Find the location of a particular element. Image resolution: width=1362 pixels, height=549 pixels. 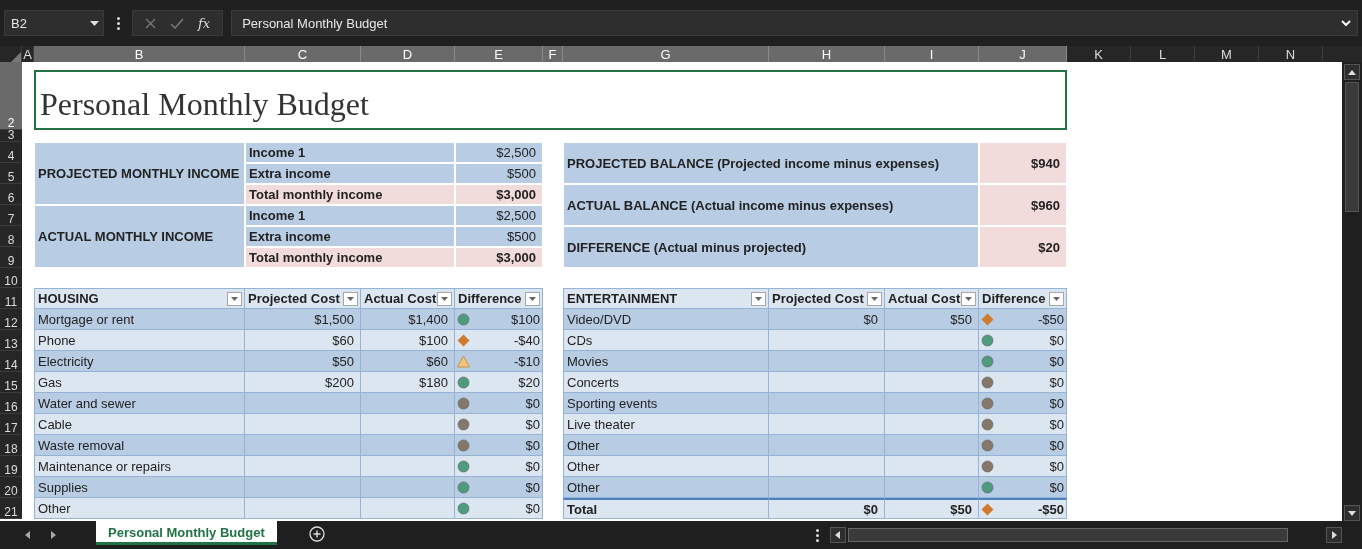

difference-value: $20 is located at coordinates (529, 382).